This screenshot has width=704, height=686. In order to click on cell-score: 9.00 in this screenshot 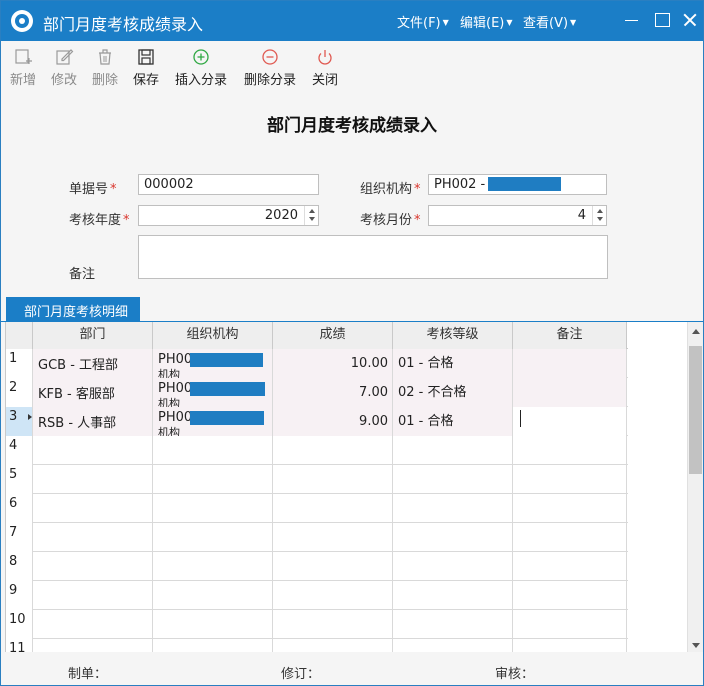, I will do `click(333, 421)`.